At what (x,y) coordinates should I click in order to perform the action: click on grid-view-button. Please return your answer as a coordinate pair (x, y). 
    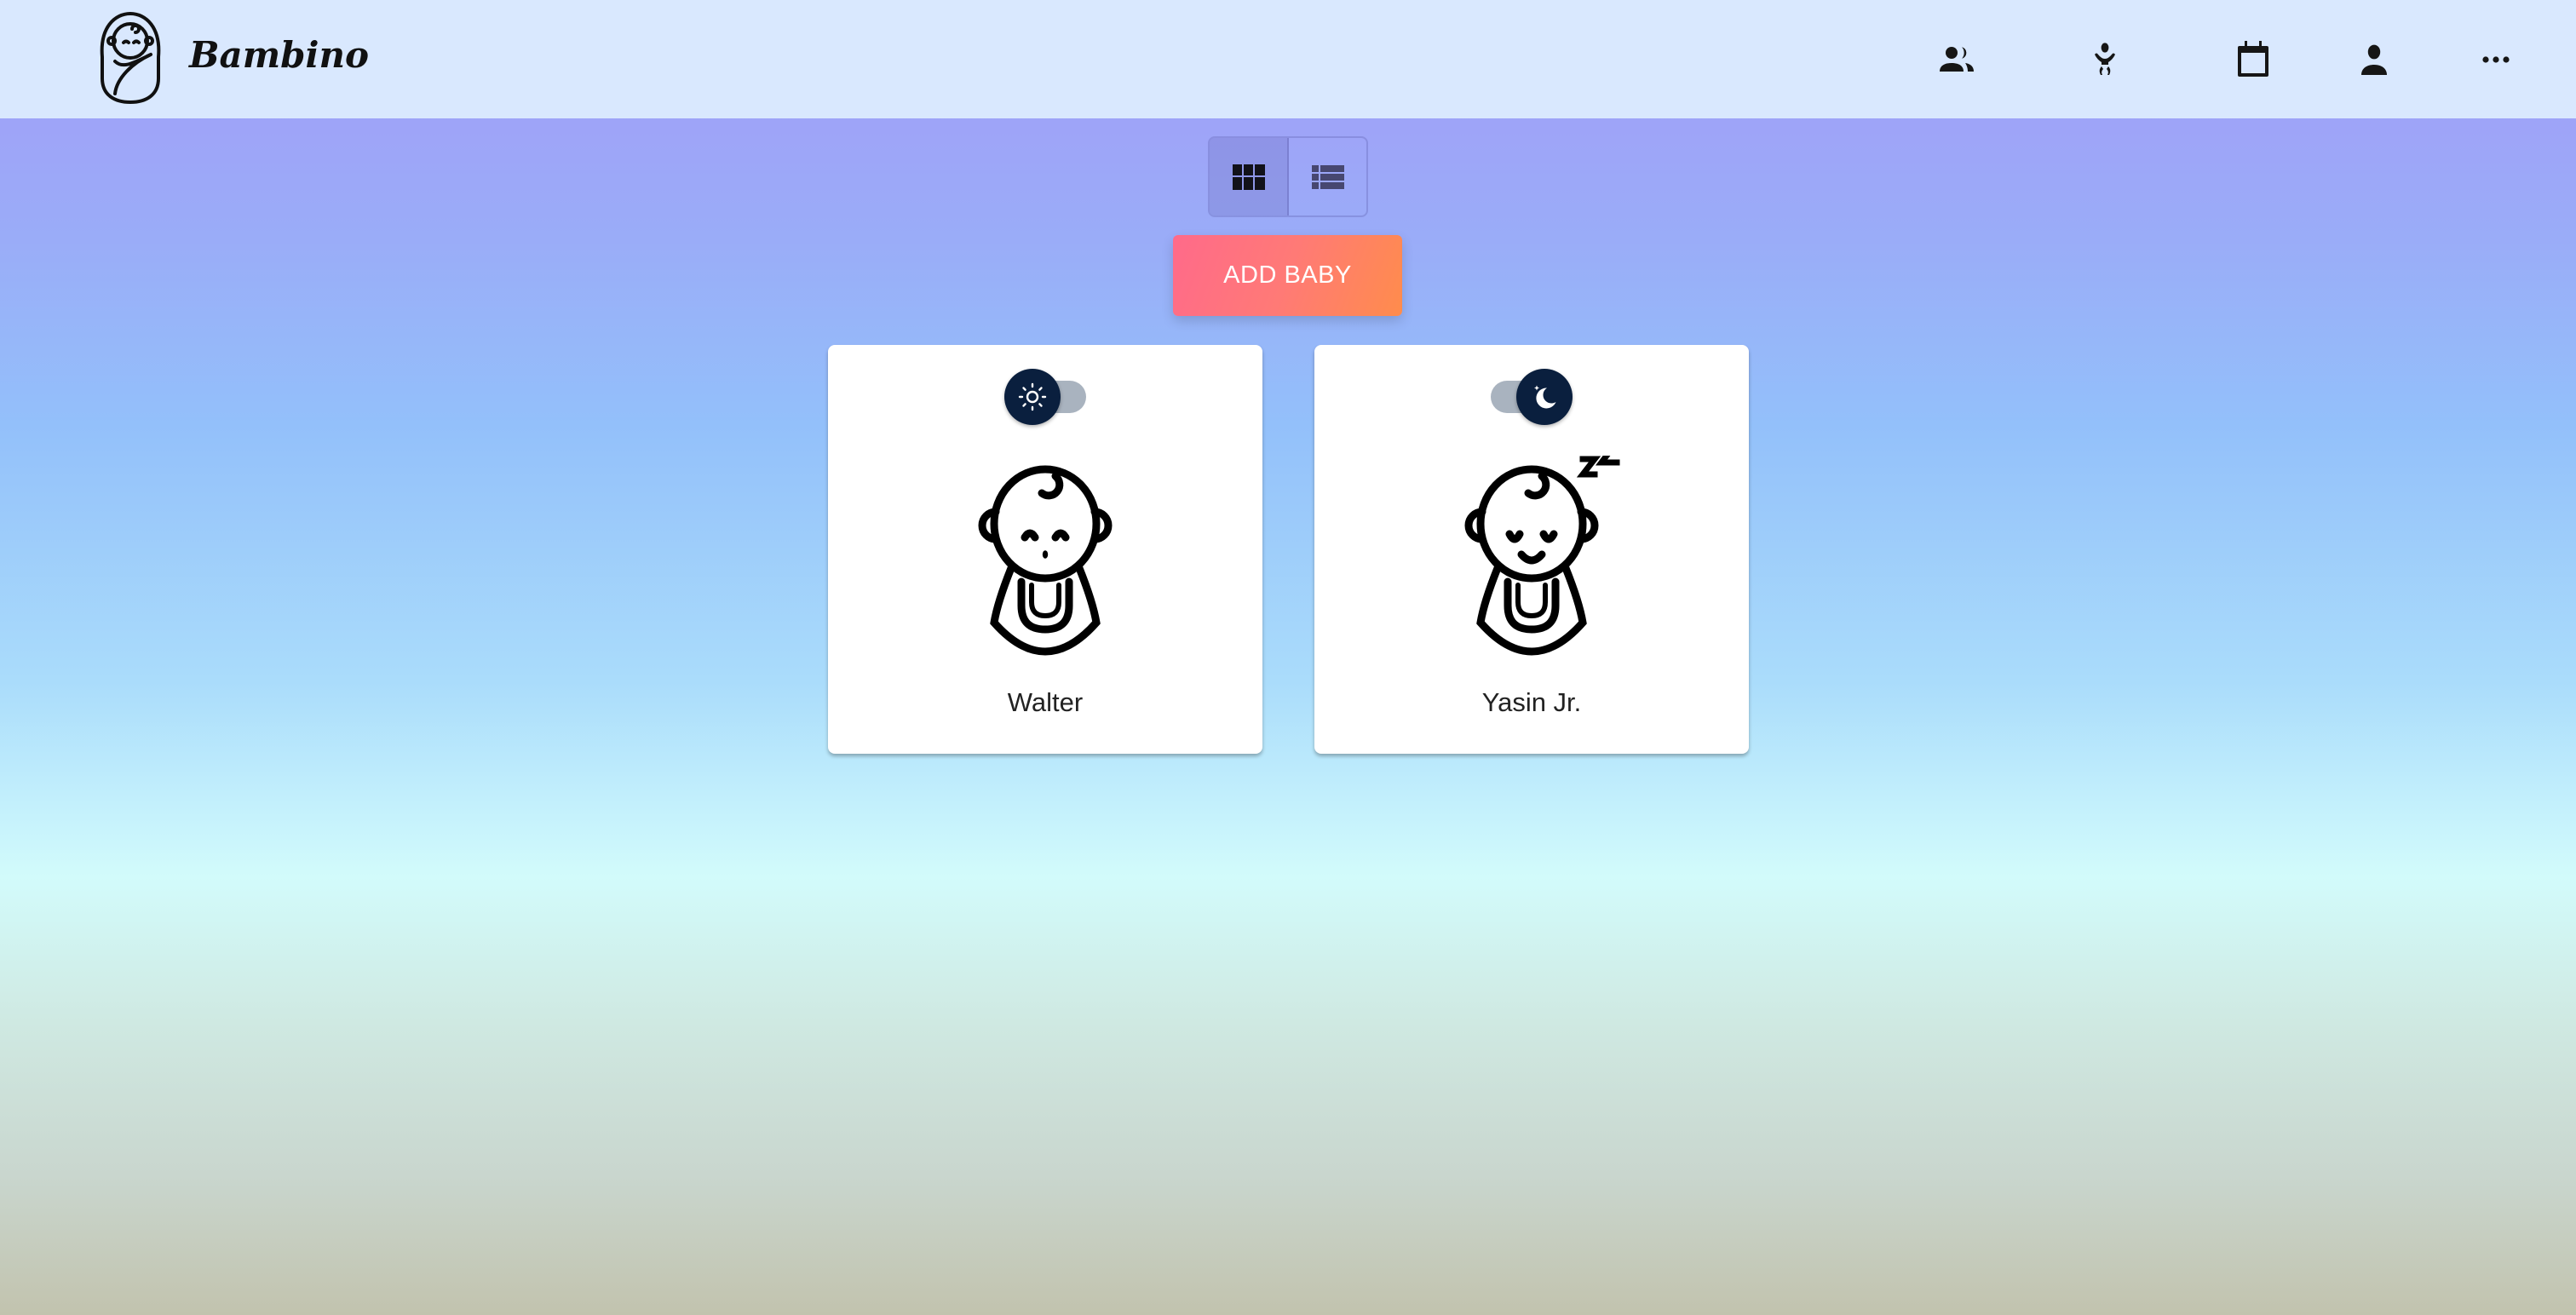
    Looking at the image, I should click on (1249, 176).